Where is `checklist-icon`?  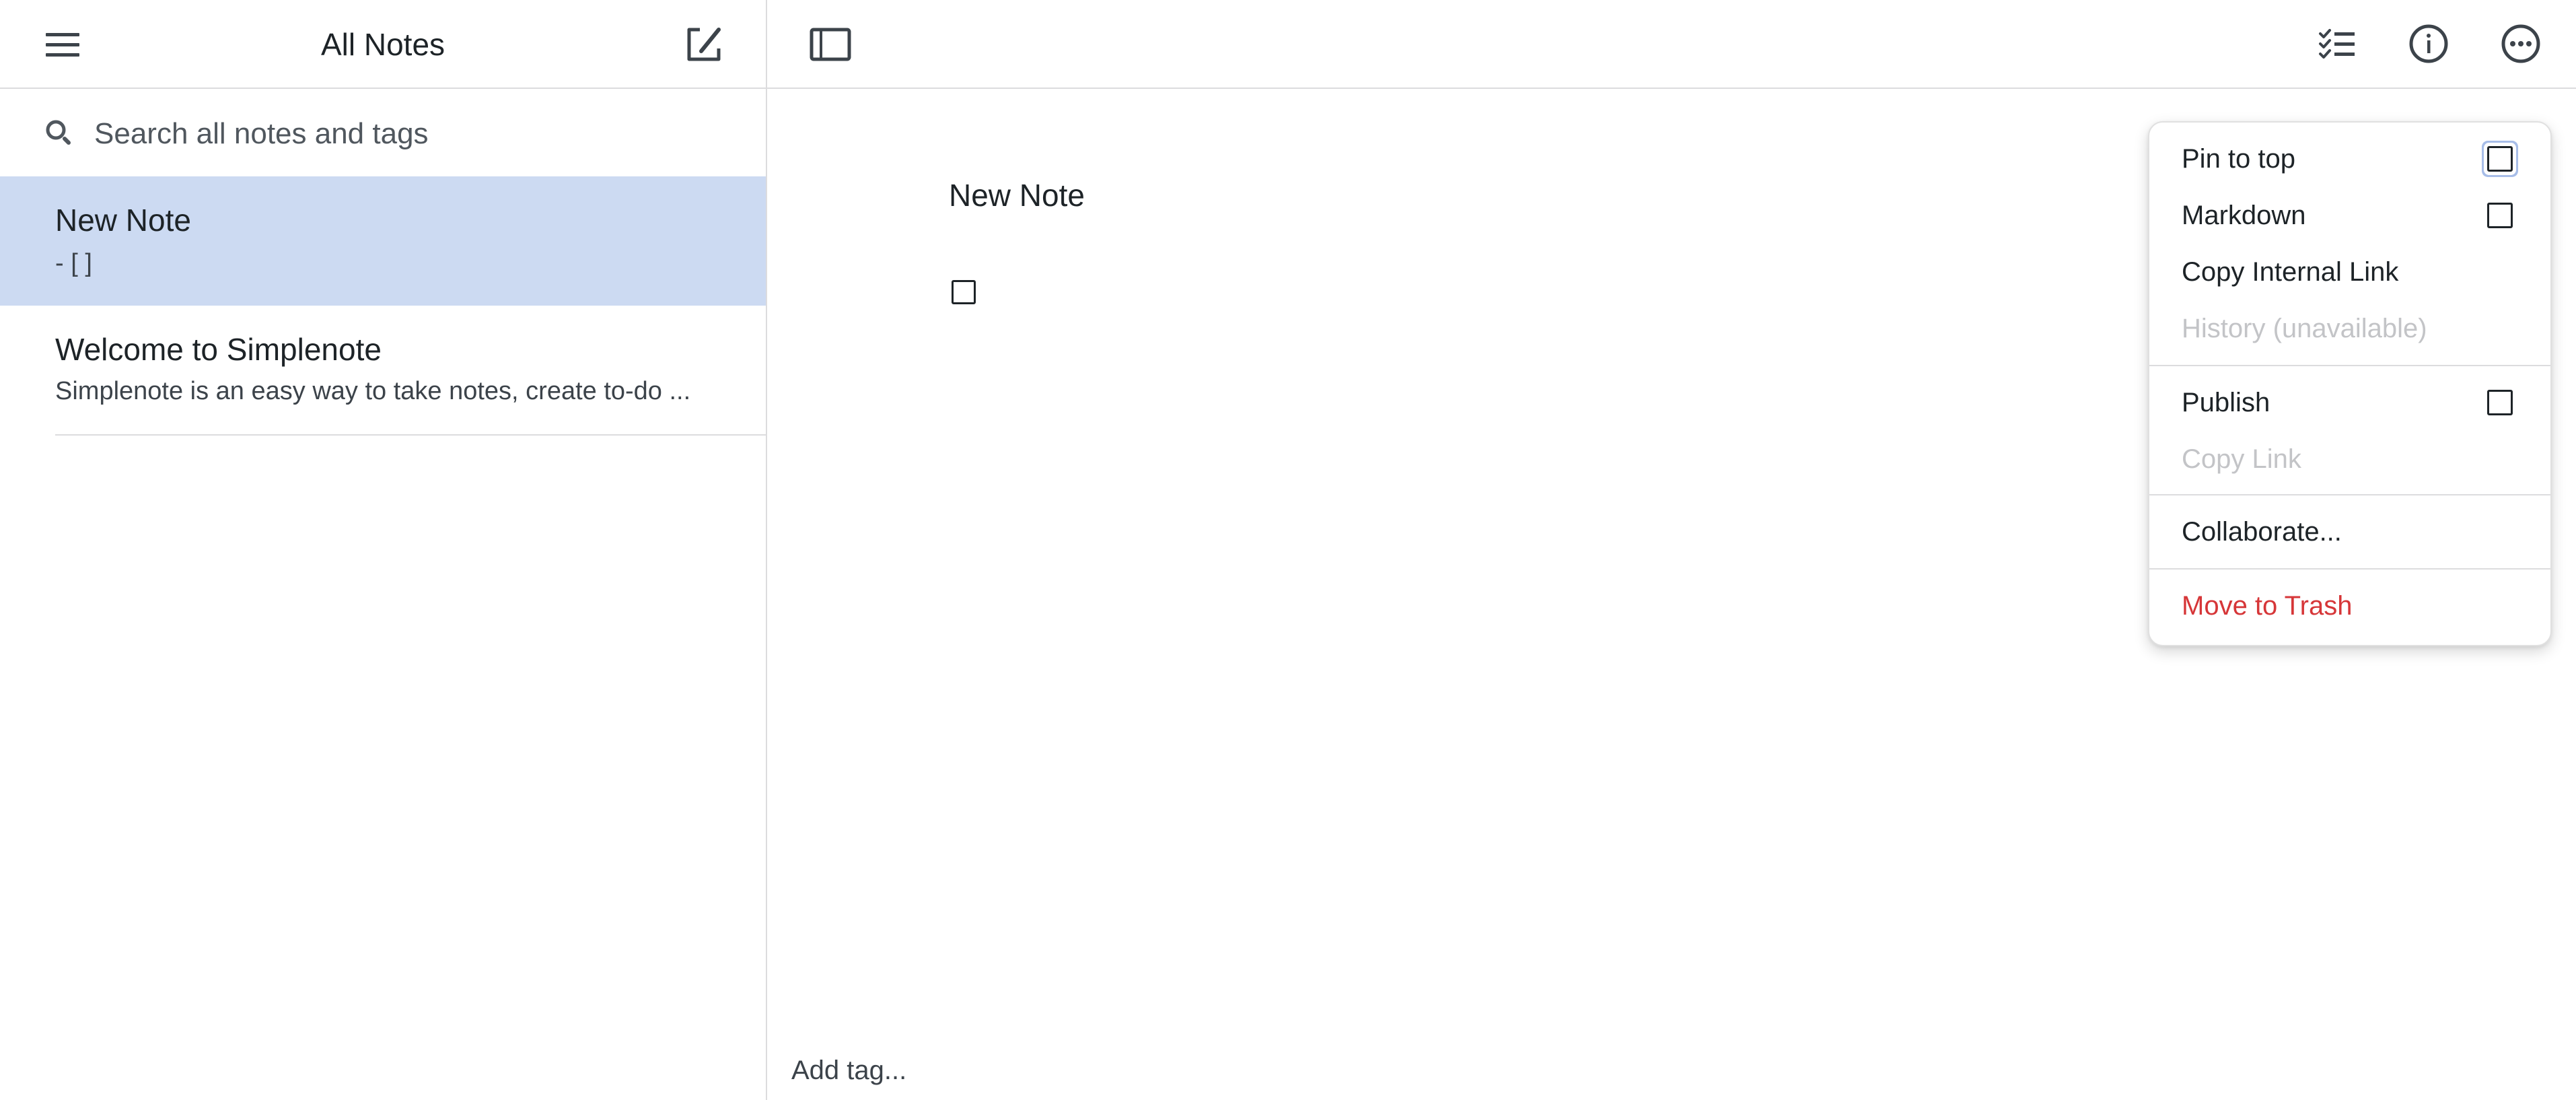 checklist-icon is located at coordinates (2337, 44).